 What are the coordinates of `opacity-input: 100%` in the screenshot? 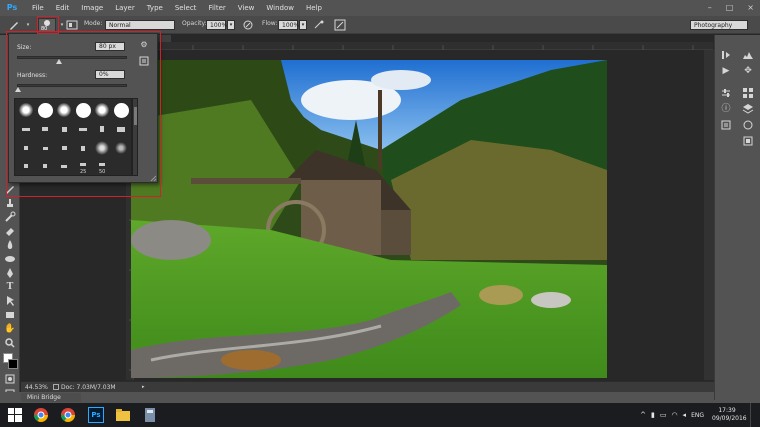 It's located at (216, 25).